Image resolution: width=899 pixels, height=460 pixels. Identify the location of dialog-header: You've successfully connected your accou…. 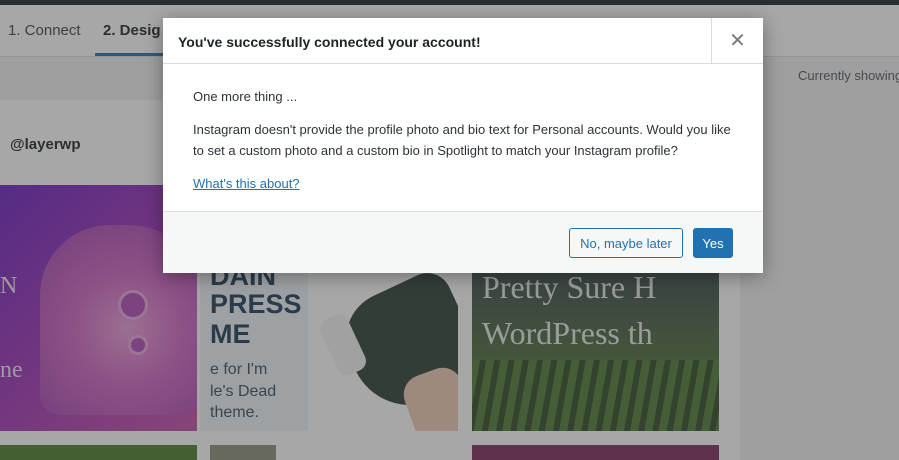
(463, 41).